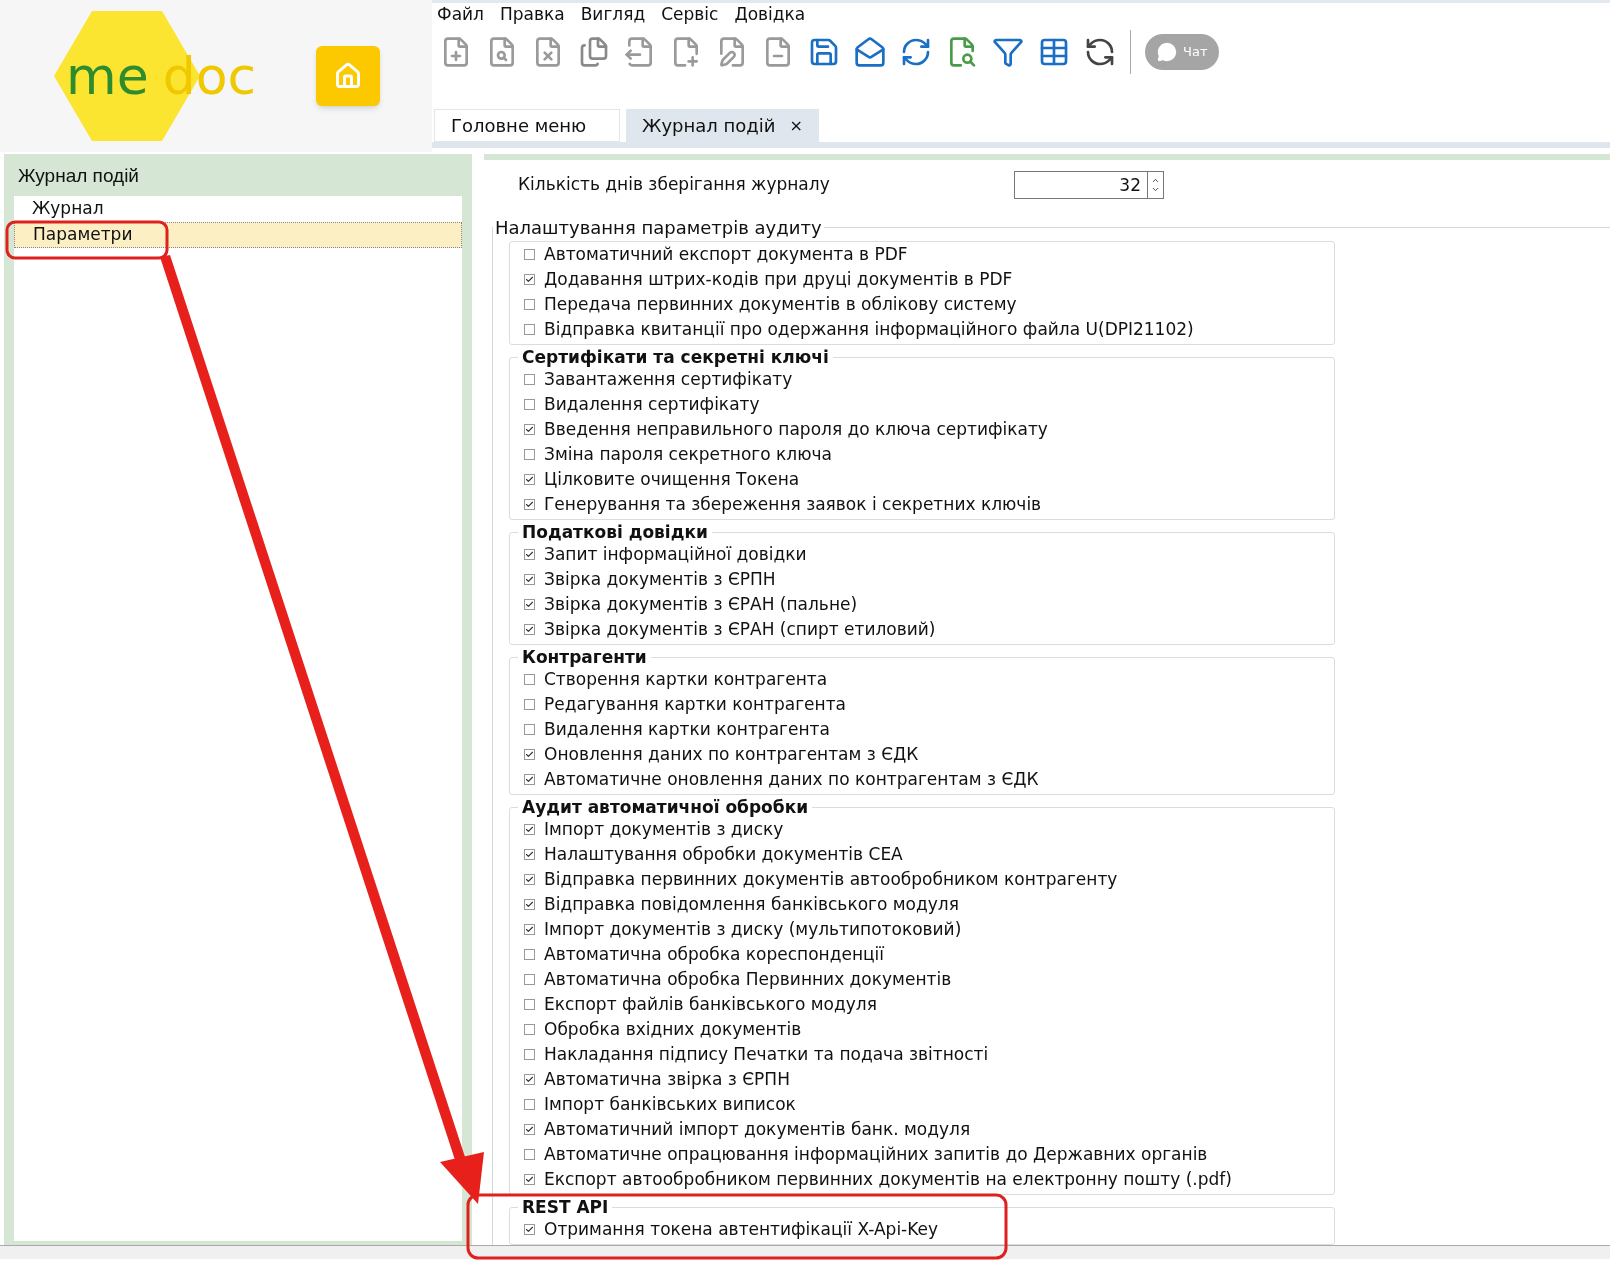 Image resolution: width=1610 pixels, height=1261 pixels. I want to click on checkbox-label: Генерування та збереження заявок і секретних ключів, so click(793, 504).